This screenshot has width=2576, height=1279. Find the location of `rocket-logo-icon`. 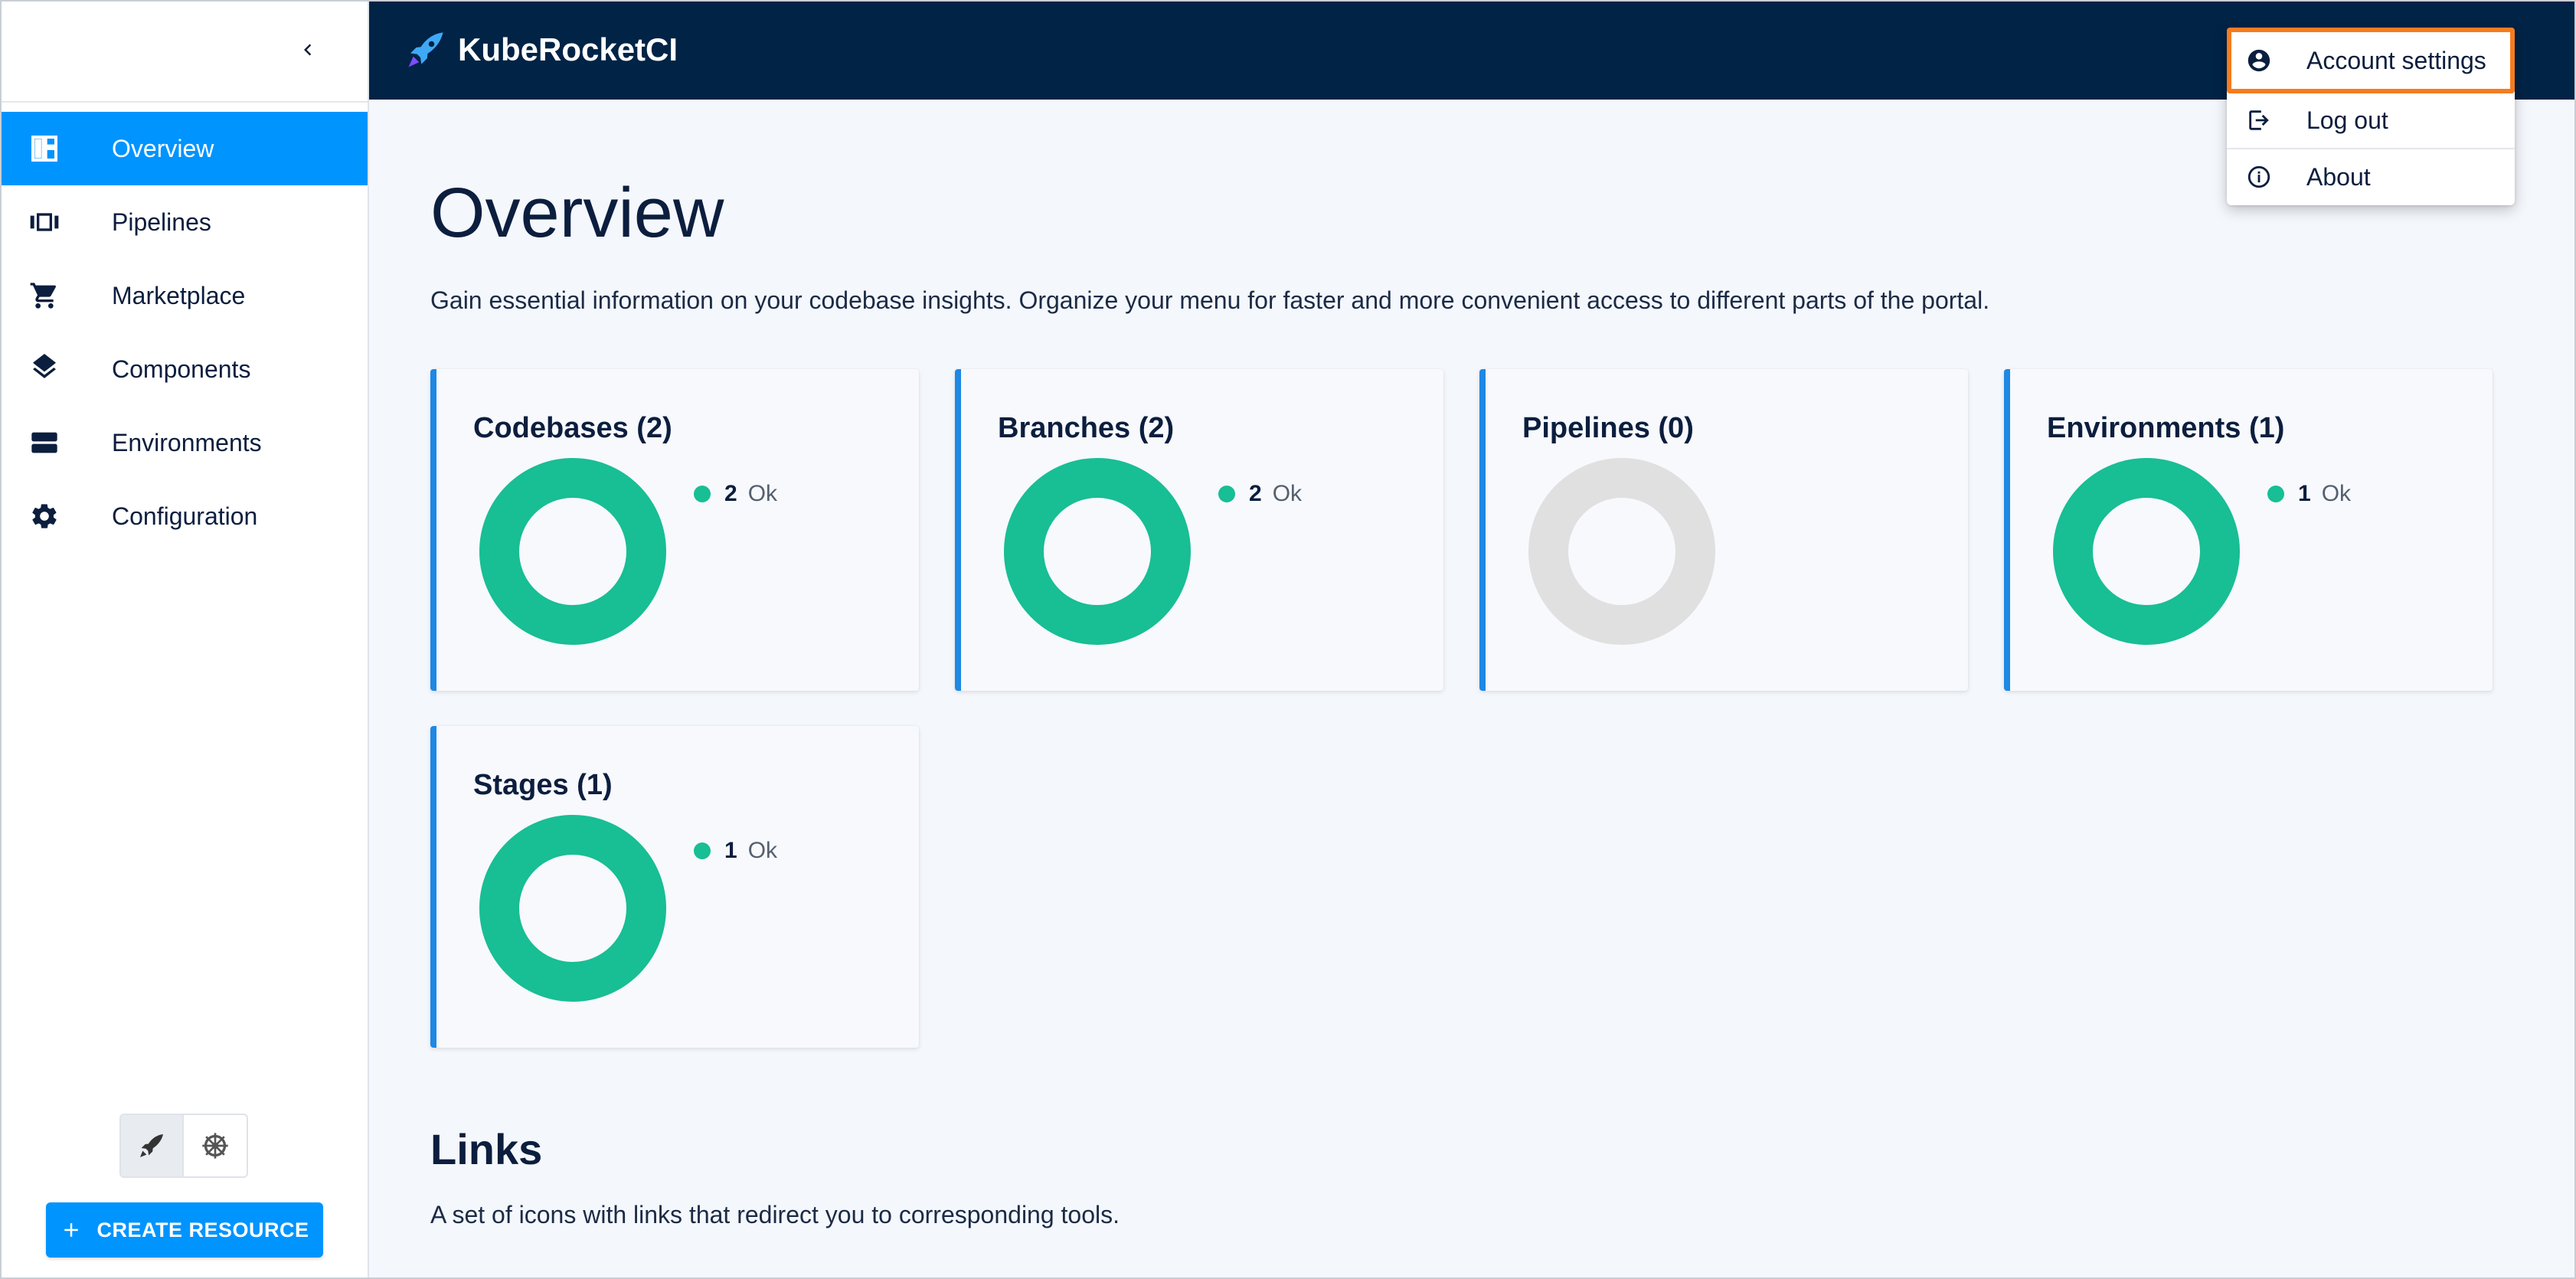

rocket-logo-icon is located at coordinates (425, 50).